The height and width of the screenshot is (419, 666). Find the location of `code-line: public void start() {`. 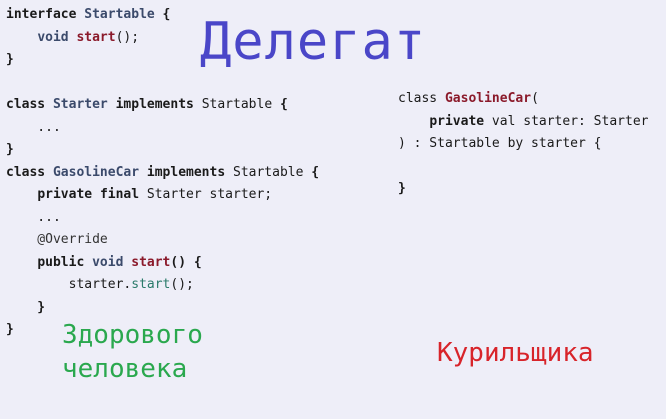

code-line: public void start() { is located at coordinates (162, 263).